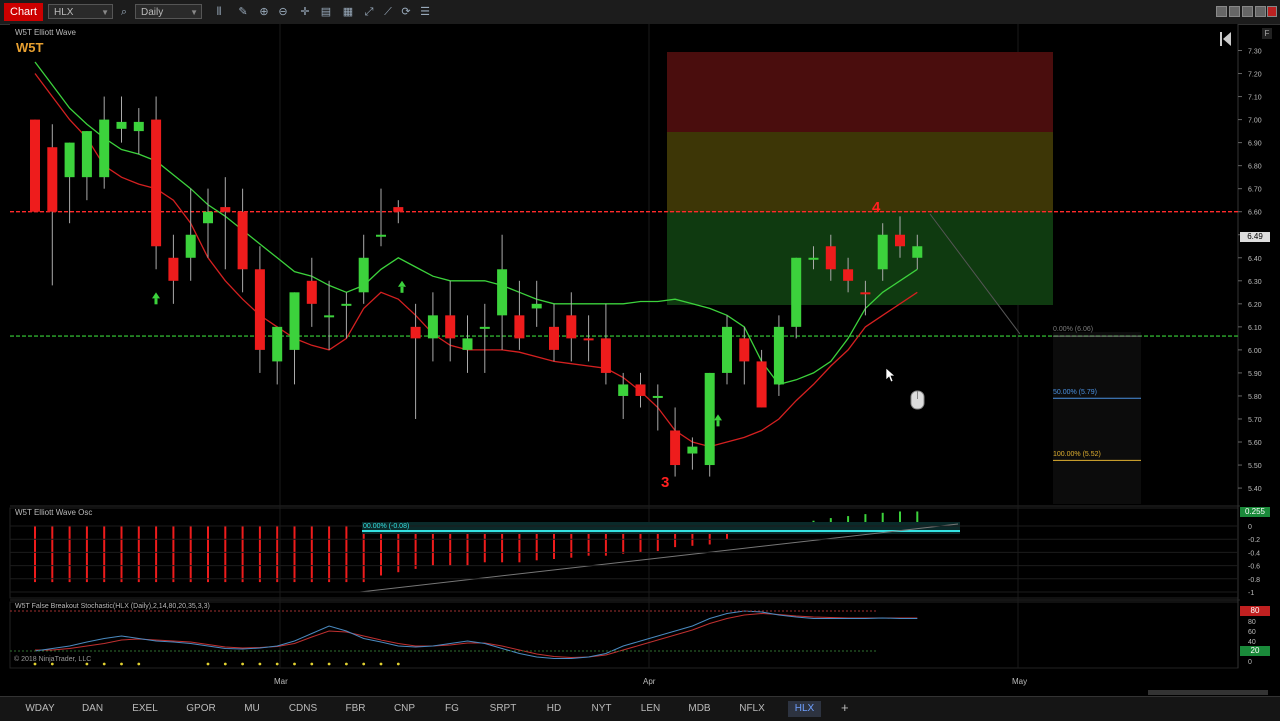 The width and height of the screenshot is (1280, 721). What do you see at coordinates (23, 12) in the screenshot?
I see `chart-tab: Chart` at bounding box center [23, 12].